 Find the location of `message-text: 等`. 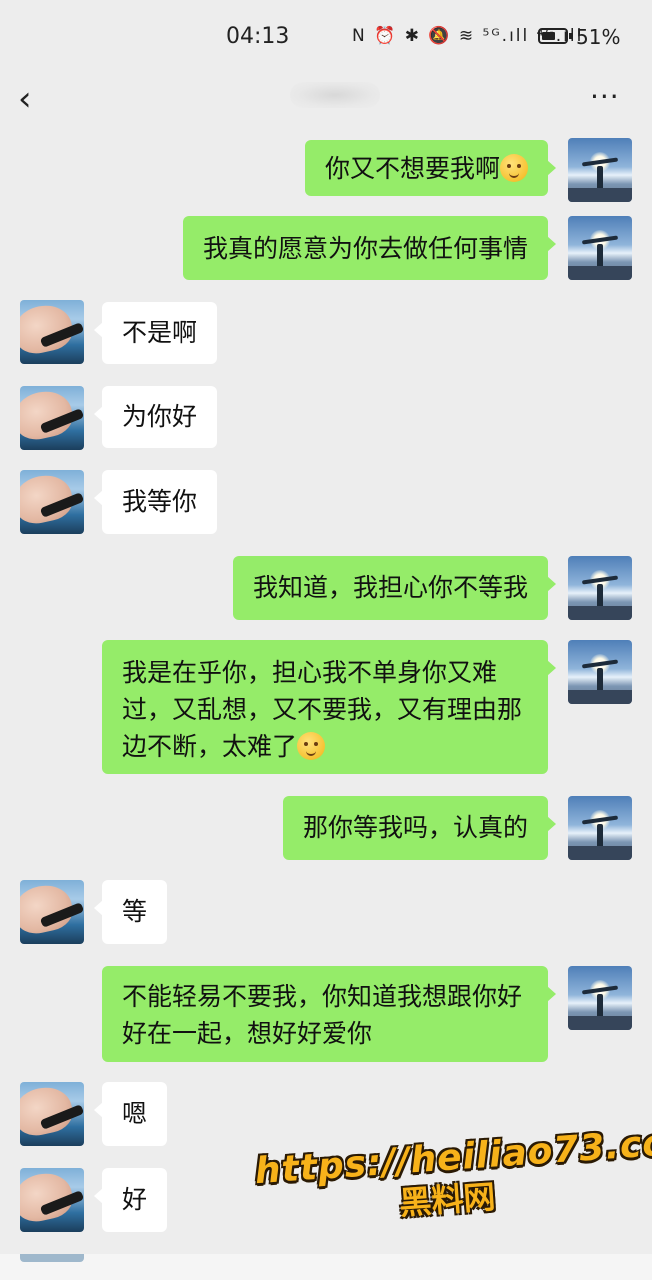

message-text: 等 is located at coordinates (135, 911).